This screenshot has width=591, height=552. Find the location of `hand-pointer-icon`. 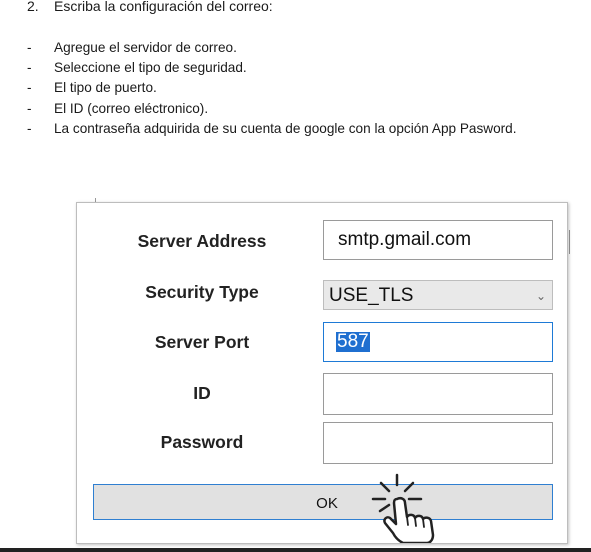

hand-pointer-icon is located at coordinates (403, 508).